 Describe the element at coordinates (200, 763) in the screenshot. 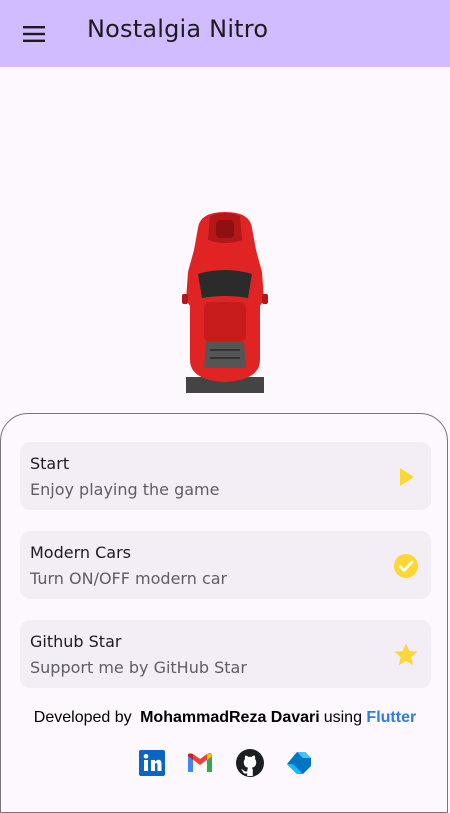

I see `gmail-icon` at that location.